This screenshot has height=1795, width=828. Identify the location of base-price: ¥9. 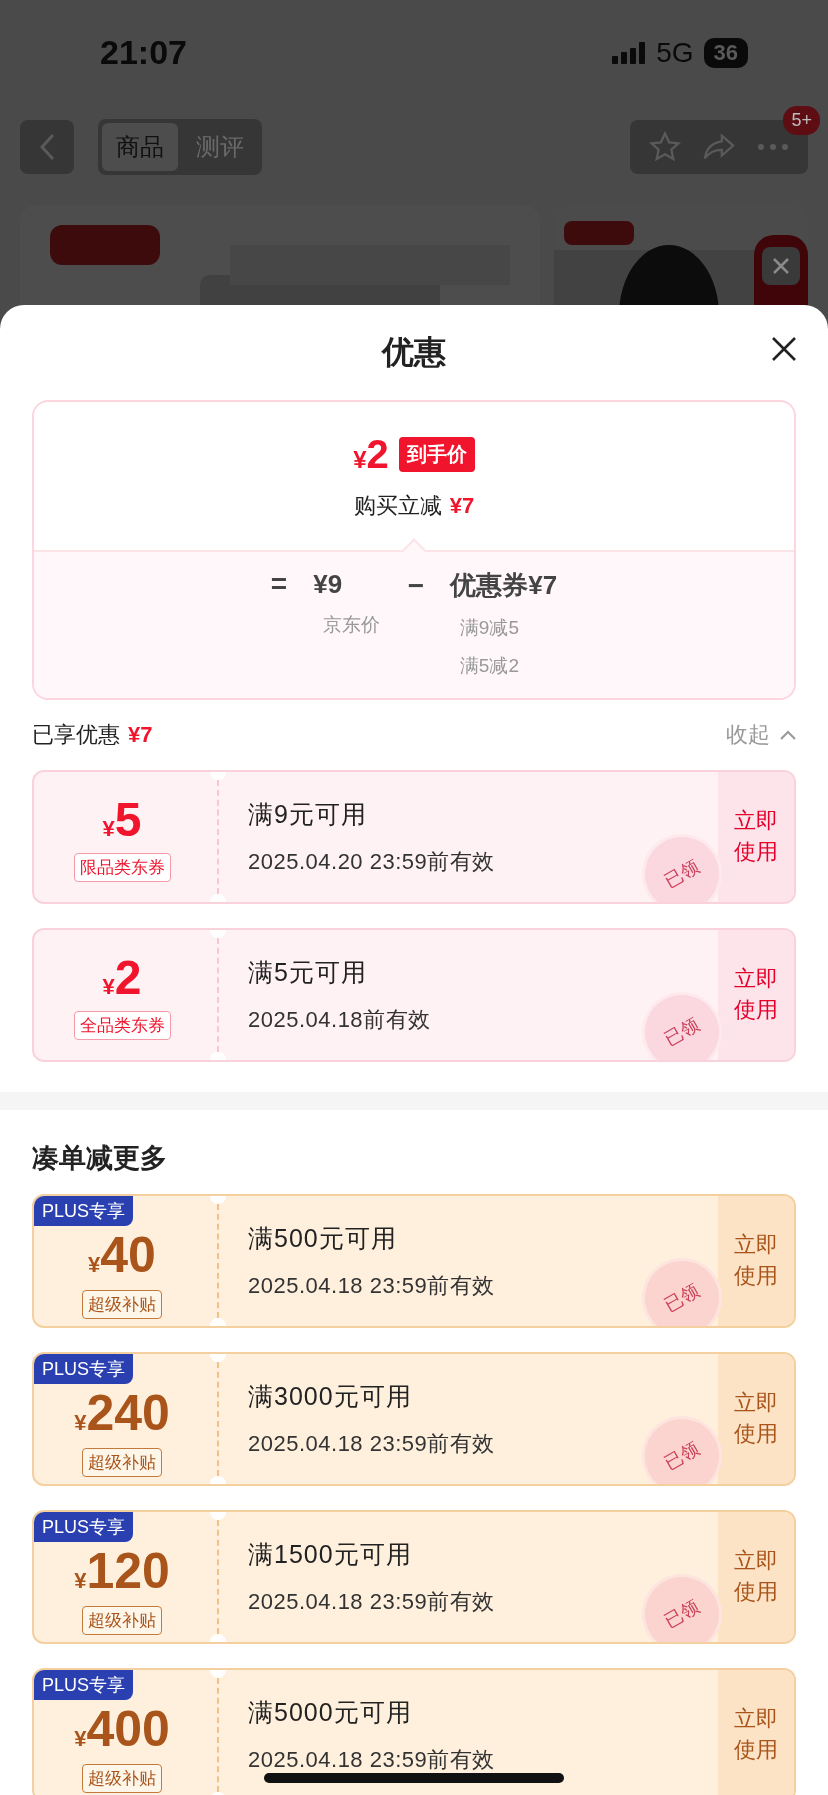
(328, 584).